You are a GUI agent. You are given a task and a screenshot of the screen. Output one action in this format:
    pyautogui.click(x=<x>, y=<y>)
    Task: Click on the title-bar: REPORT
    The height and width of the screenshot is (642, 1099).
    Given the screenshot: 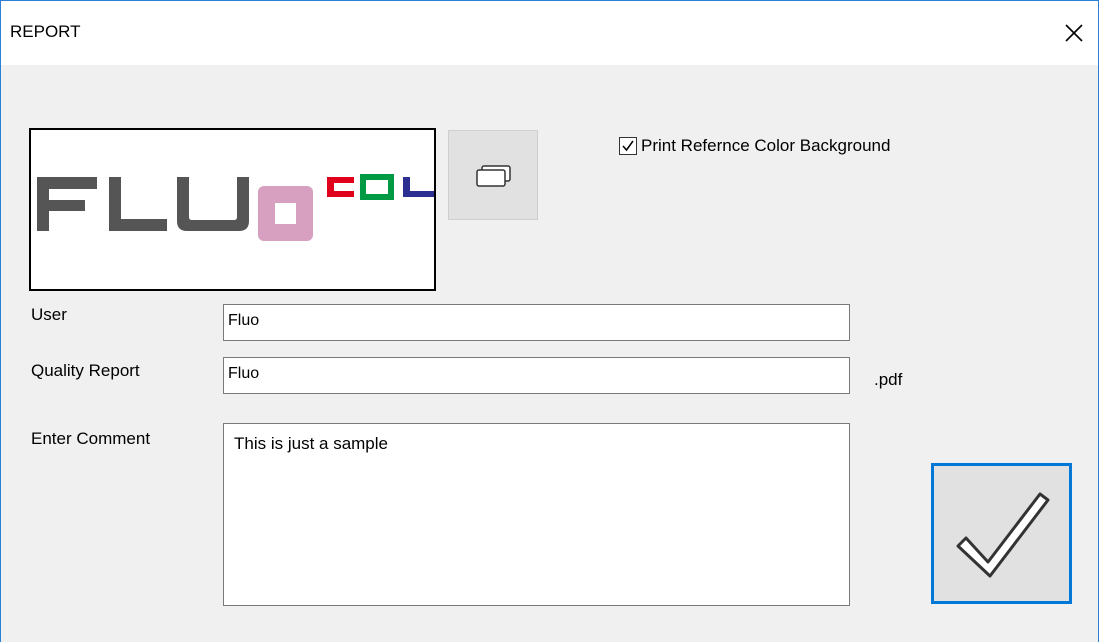 What is the action you would take?
    pyautogui.click(x=549, y=33)
    